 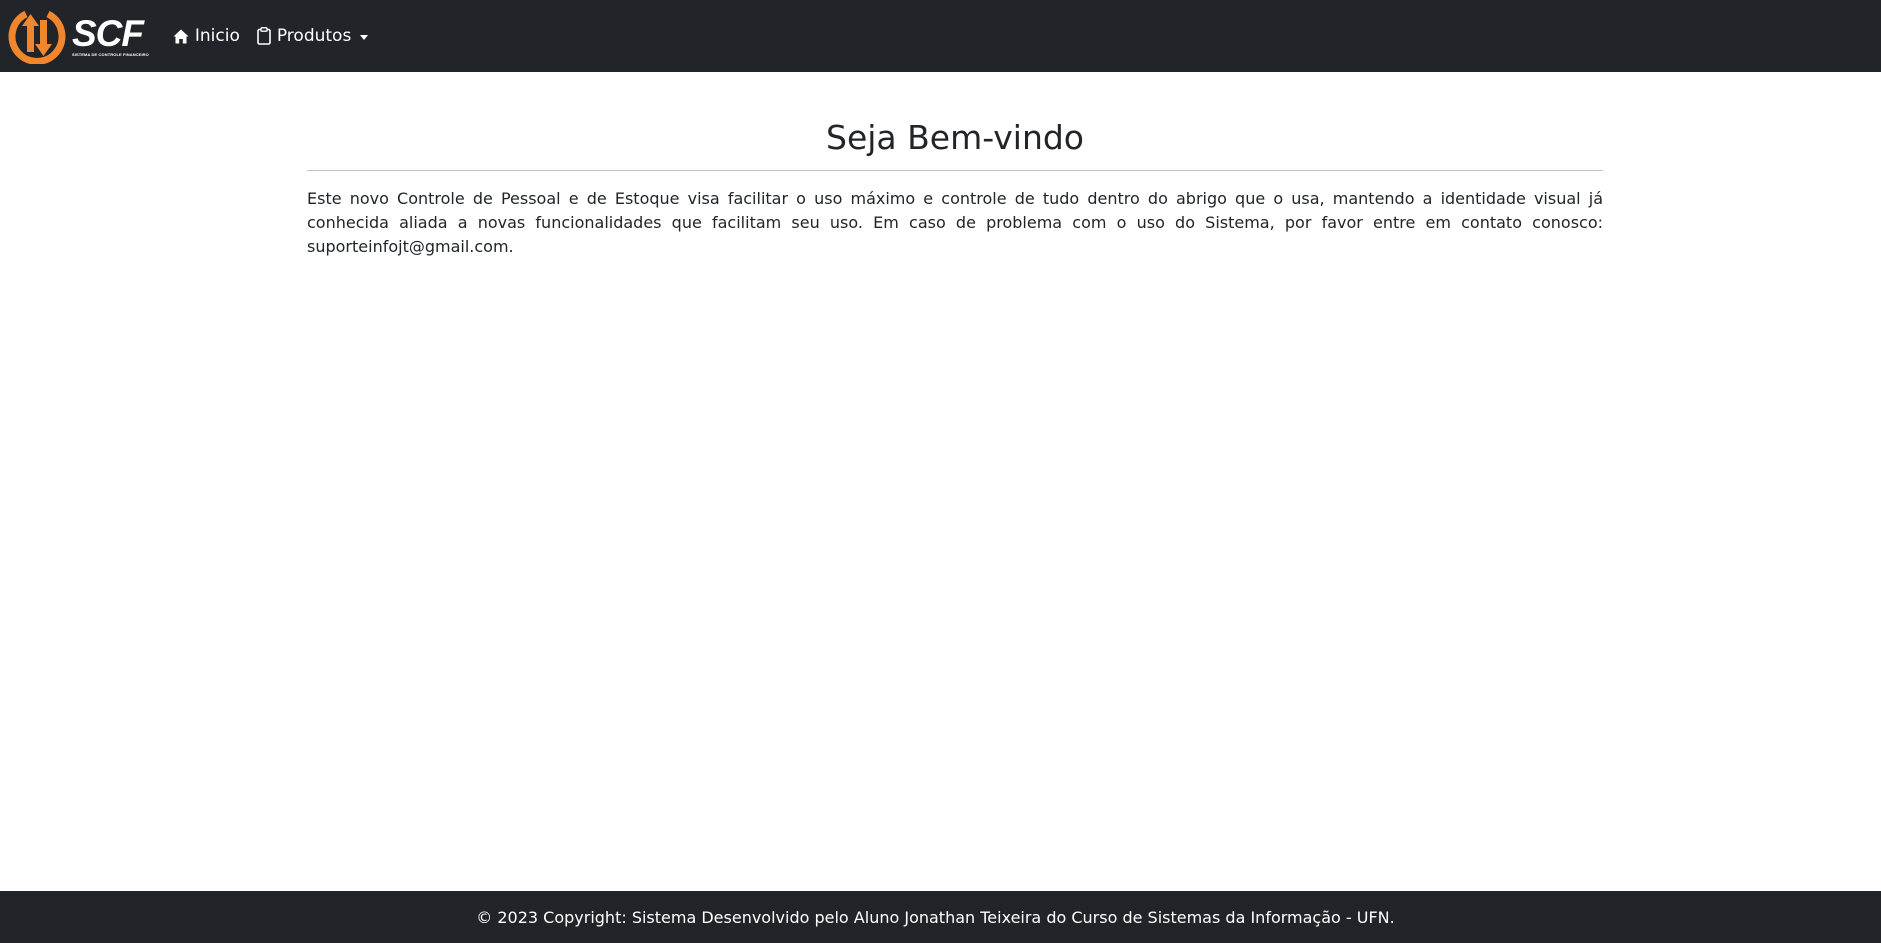 What do you see at coordinates (264, 36) in the screenshot?
I see `clipboard-icon` at bounding box center [264, 36].